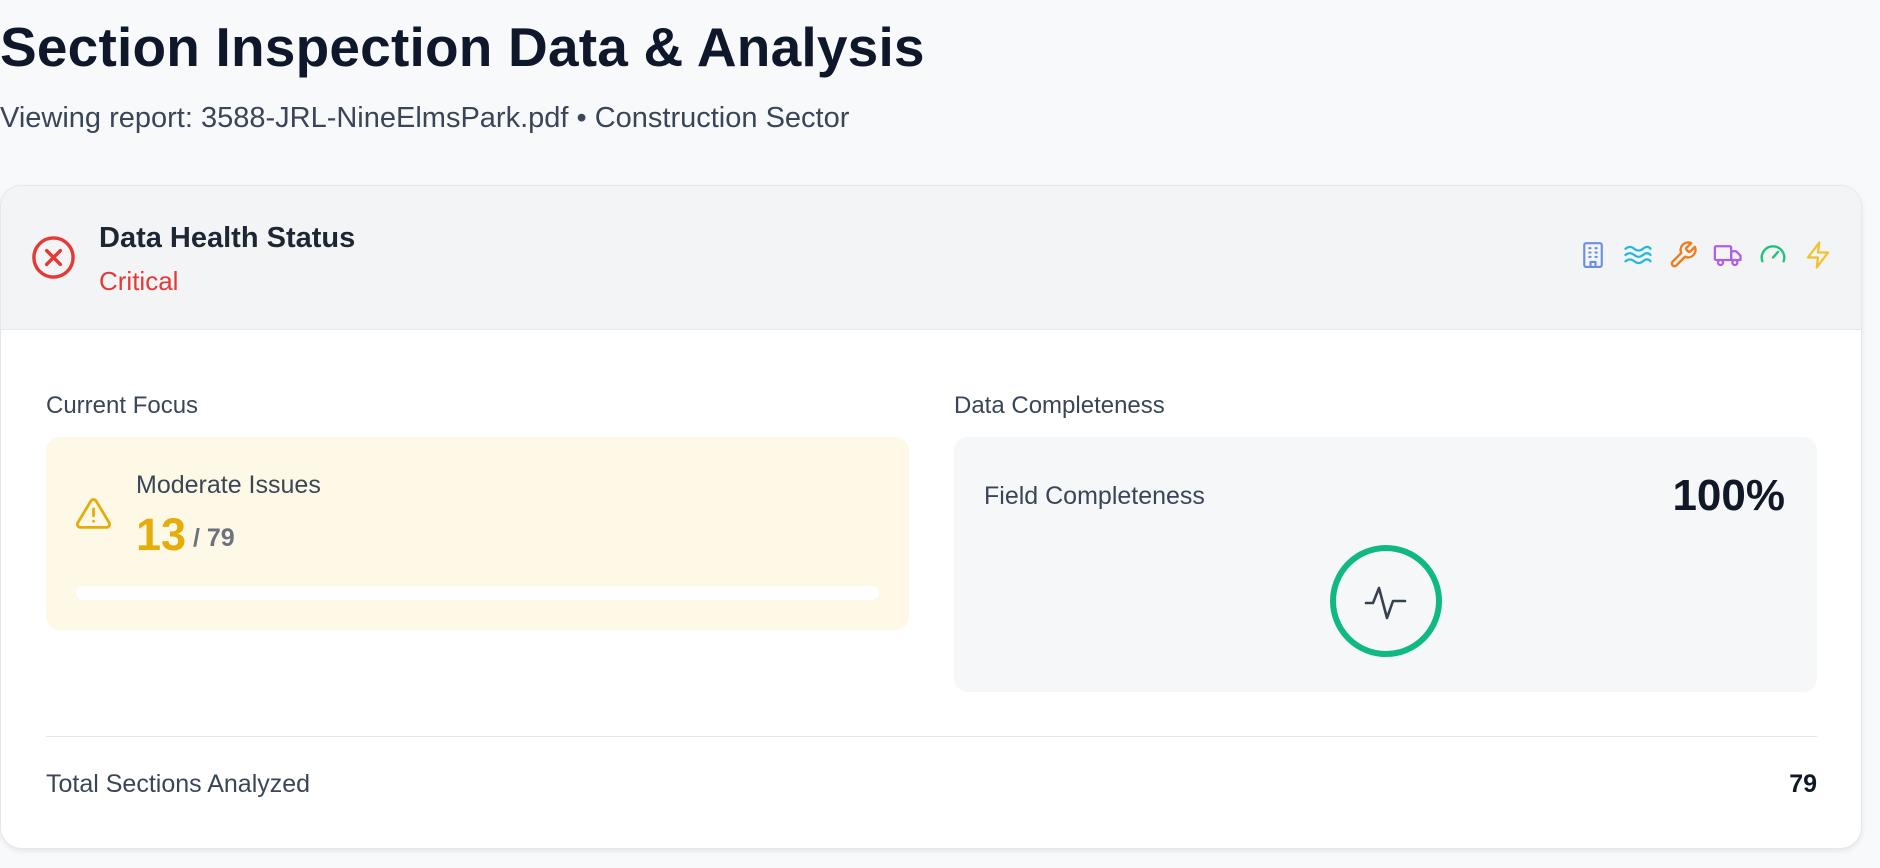 Image resolution: width=1880 pixels, height=868 pixels. I want to click on page-title: Section Inspection Data & Analysis, so click(462, 47).